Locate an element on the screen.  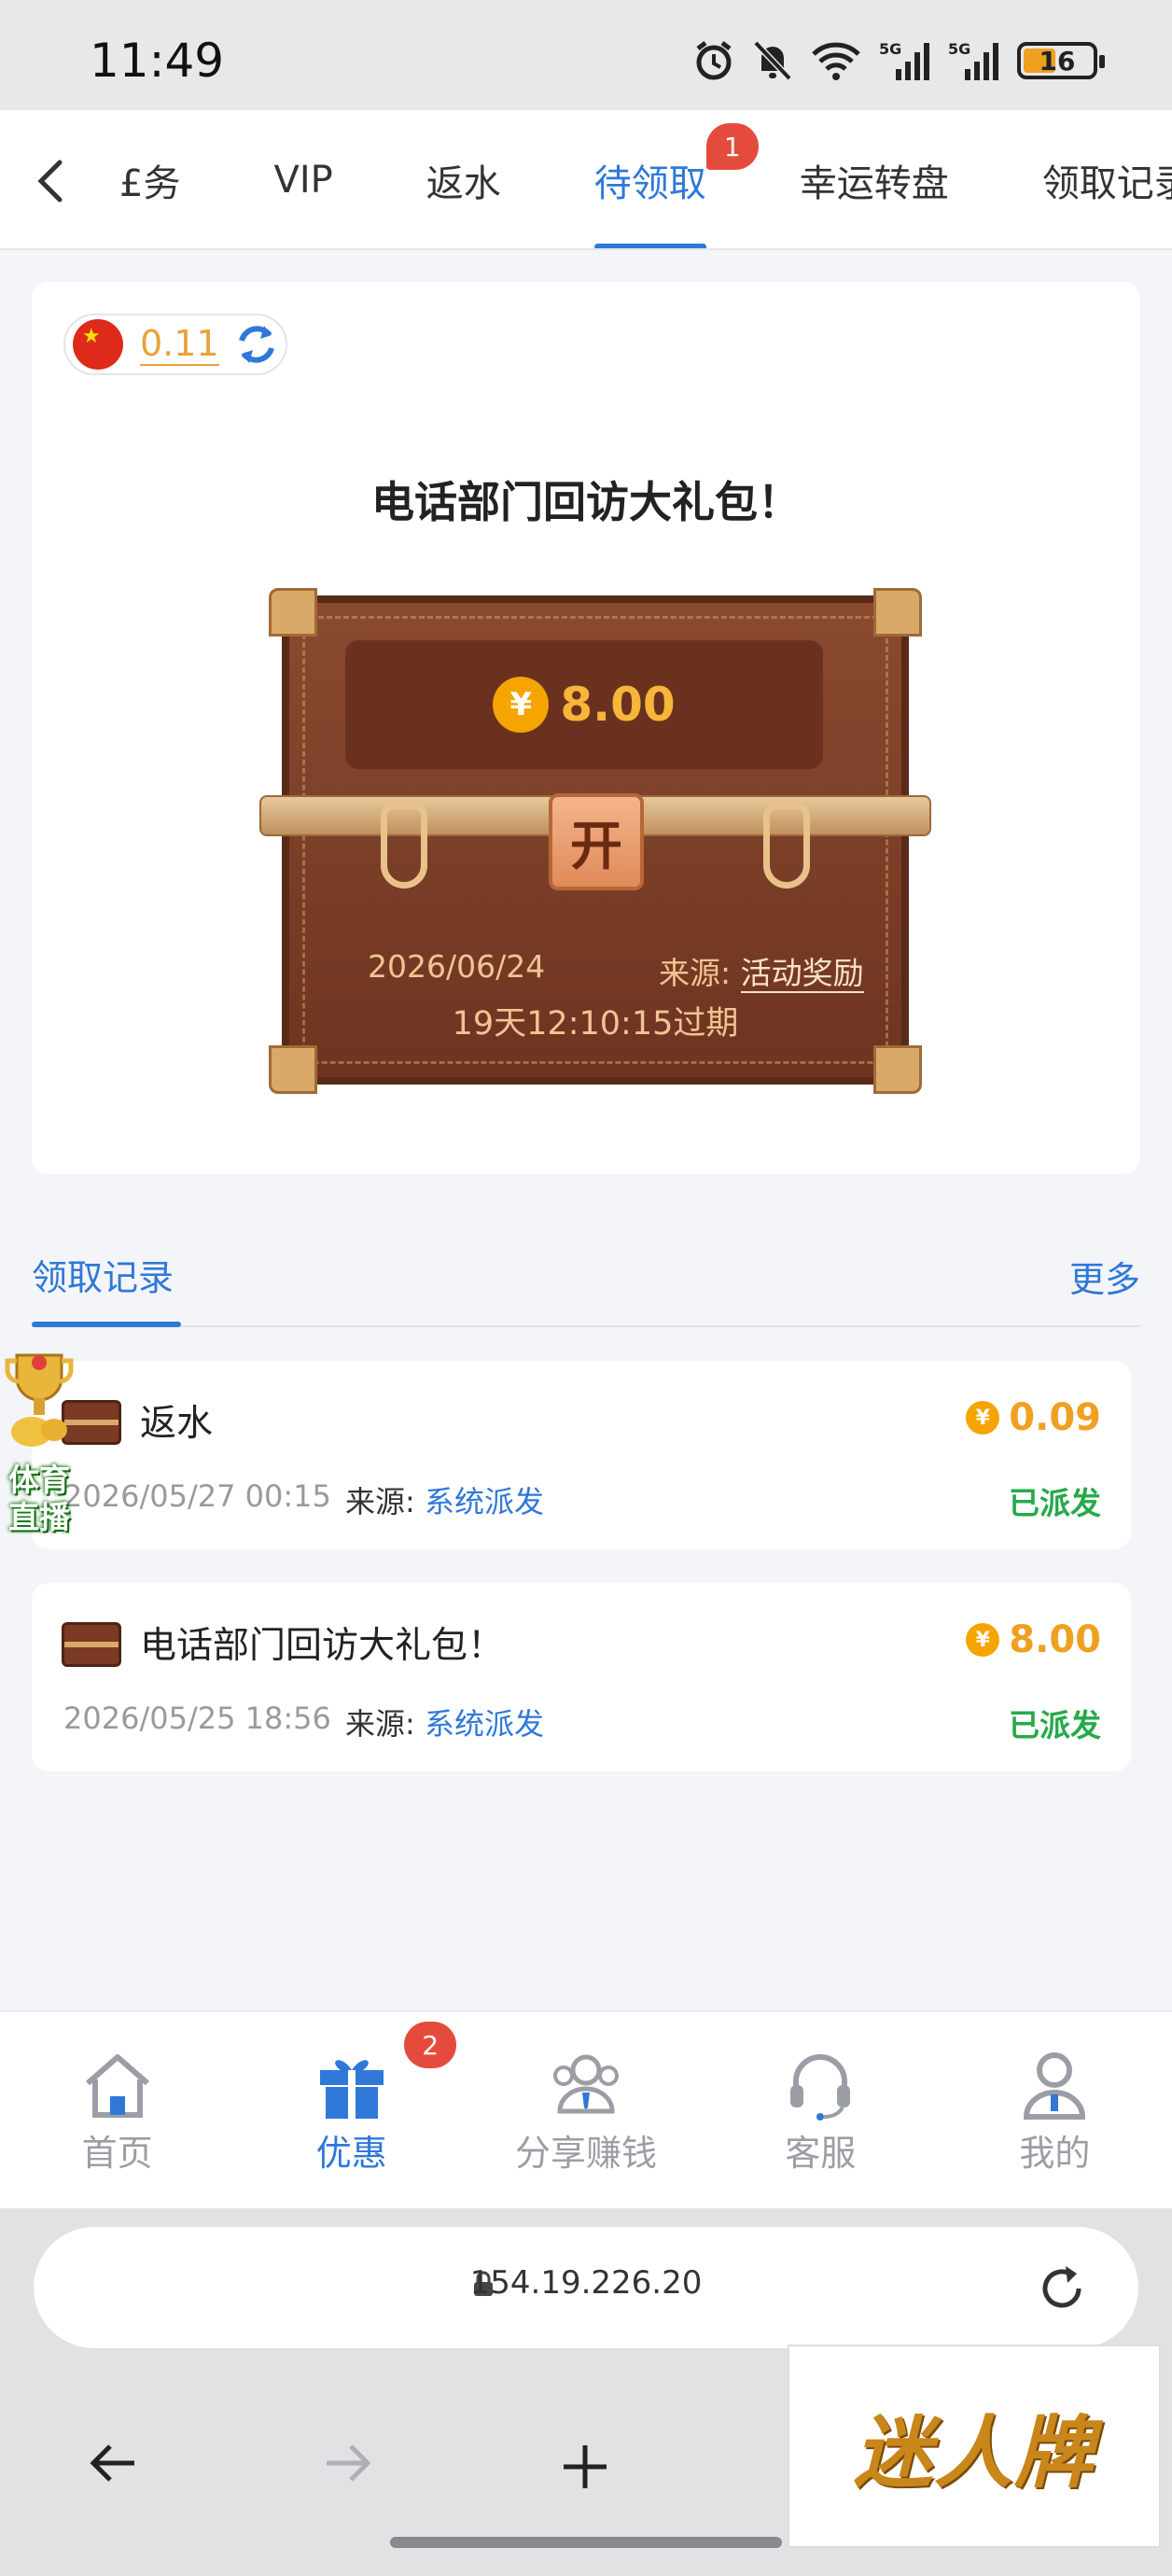
browser-back-icon is located at coordinates (113, 2463).